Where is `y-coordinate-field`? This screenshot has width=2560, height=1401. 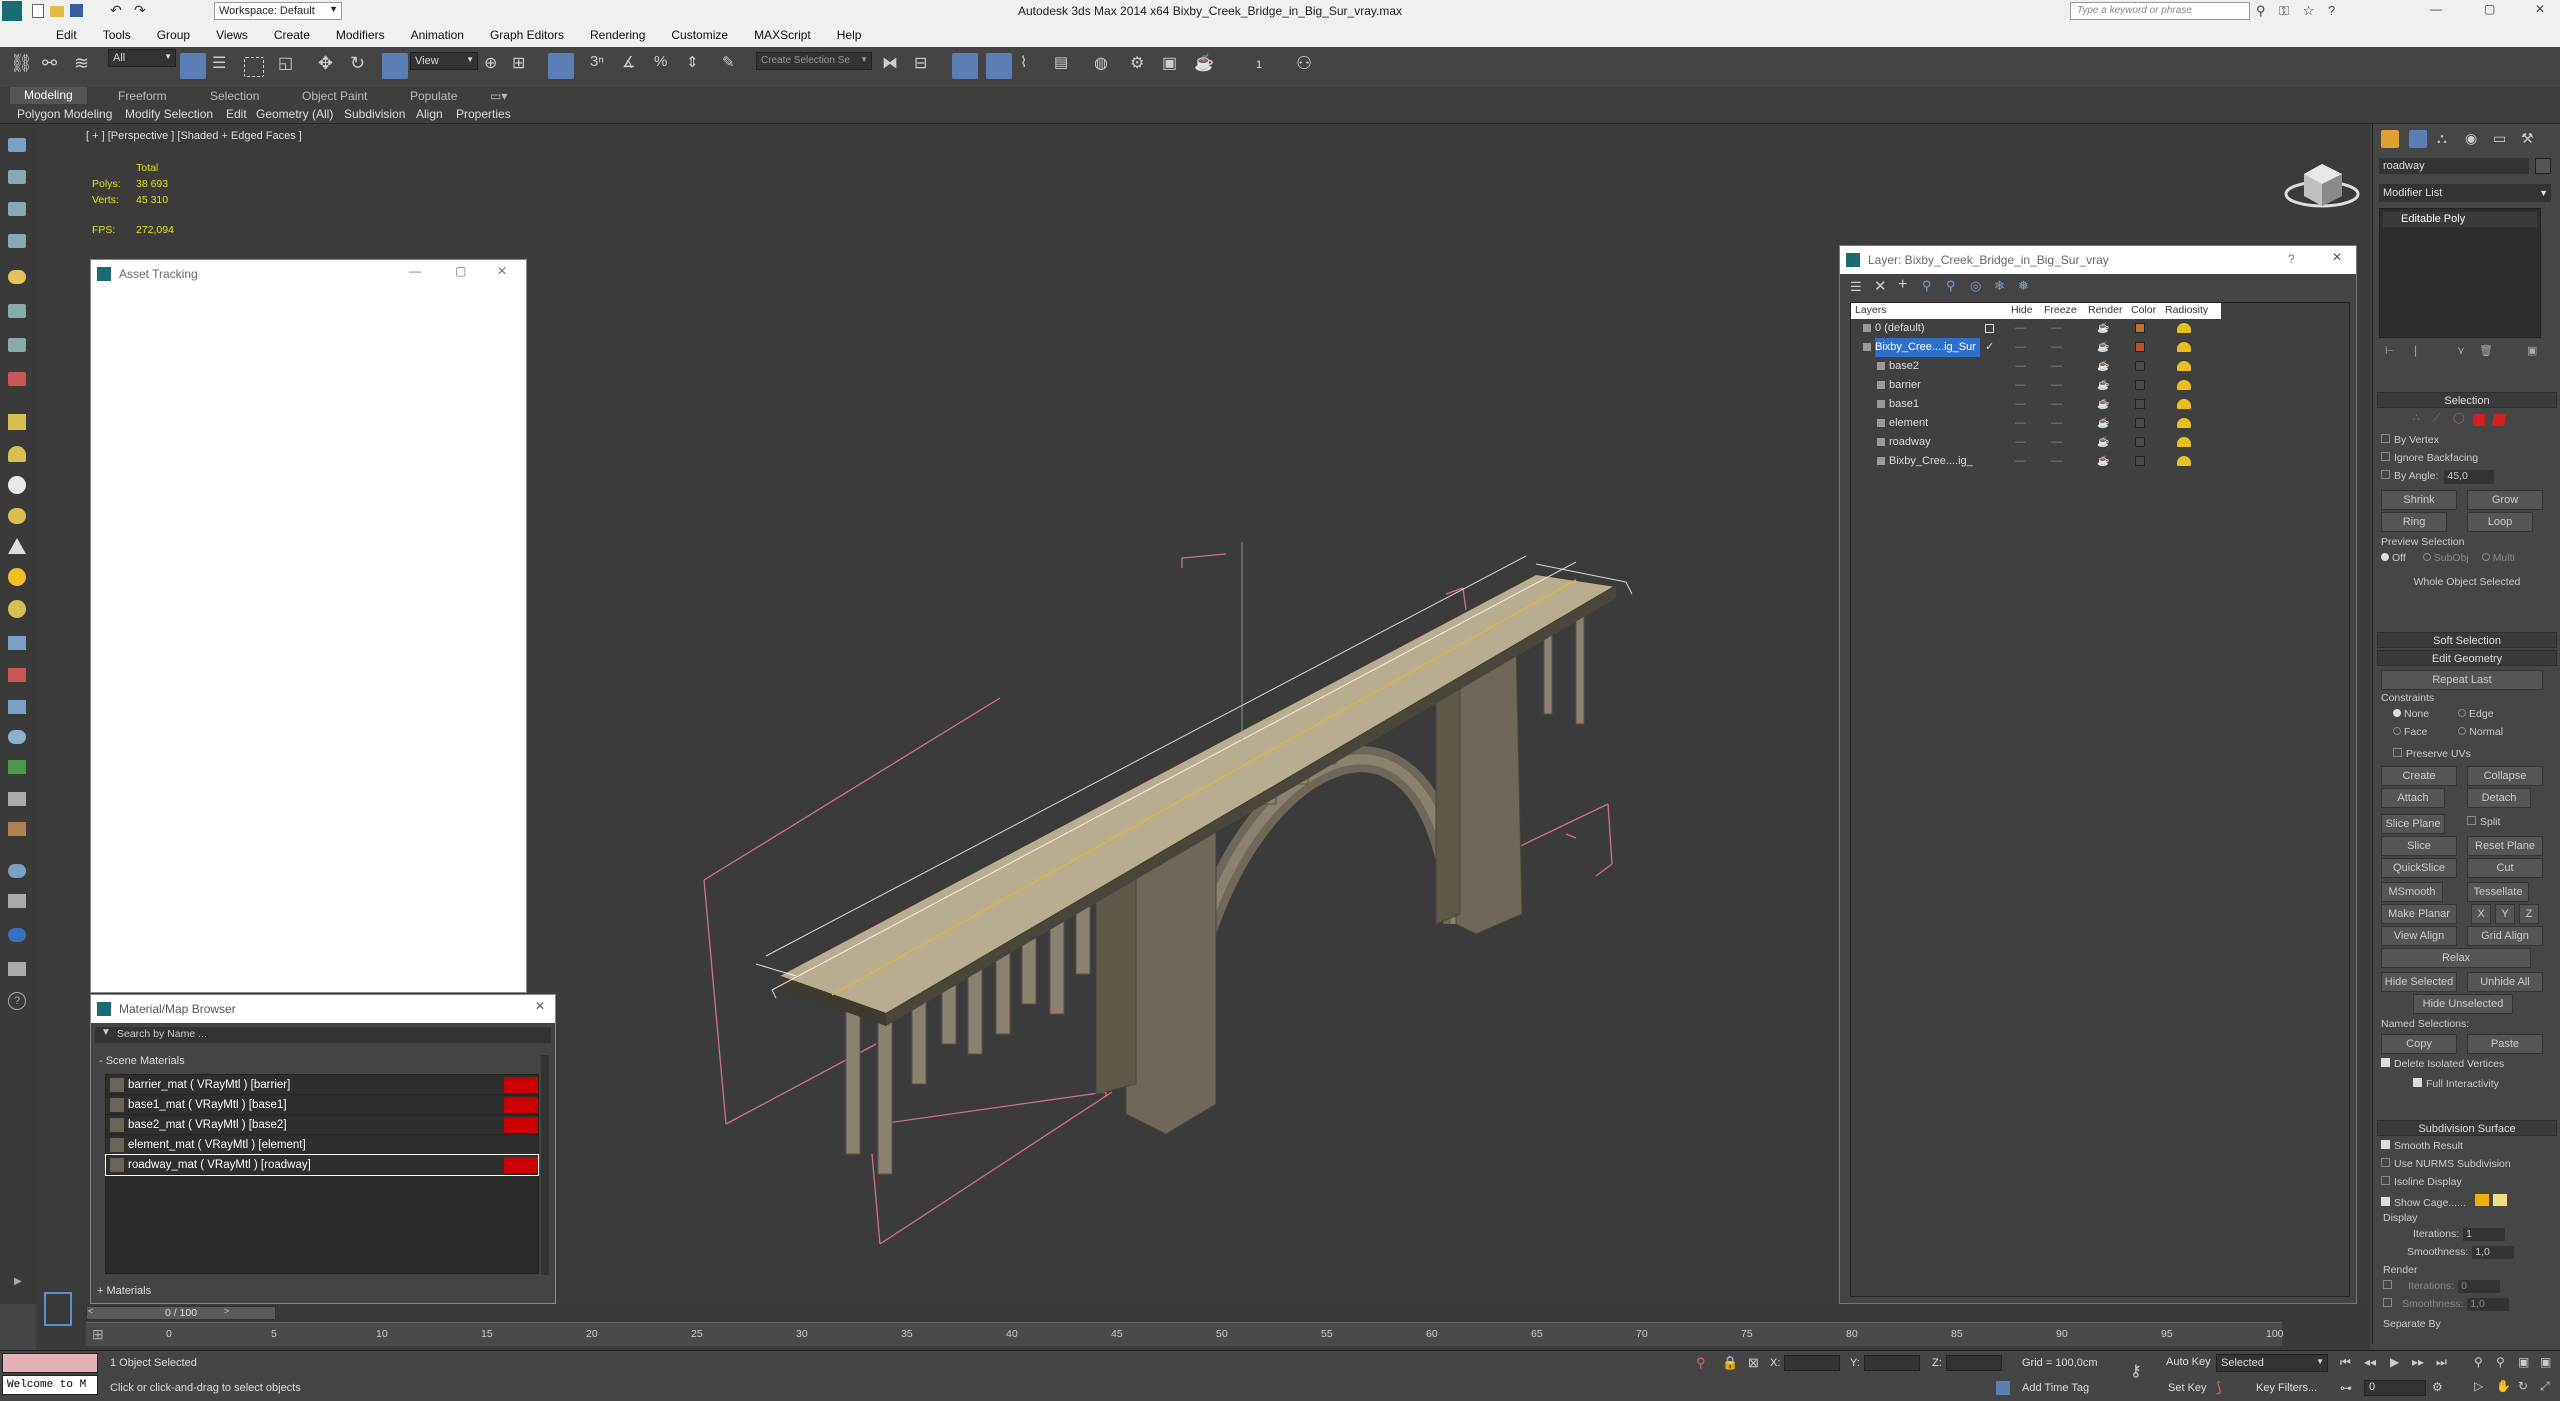
y-coordinate-field is located at coordinates (1892, 1363).